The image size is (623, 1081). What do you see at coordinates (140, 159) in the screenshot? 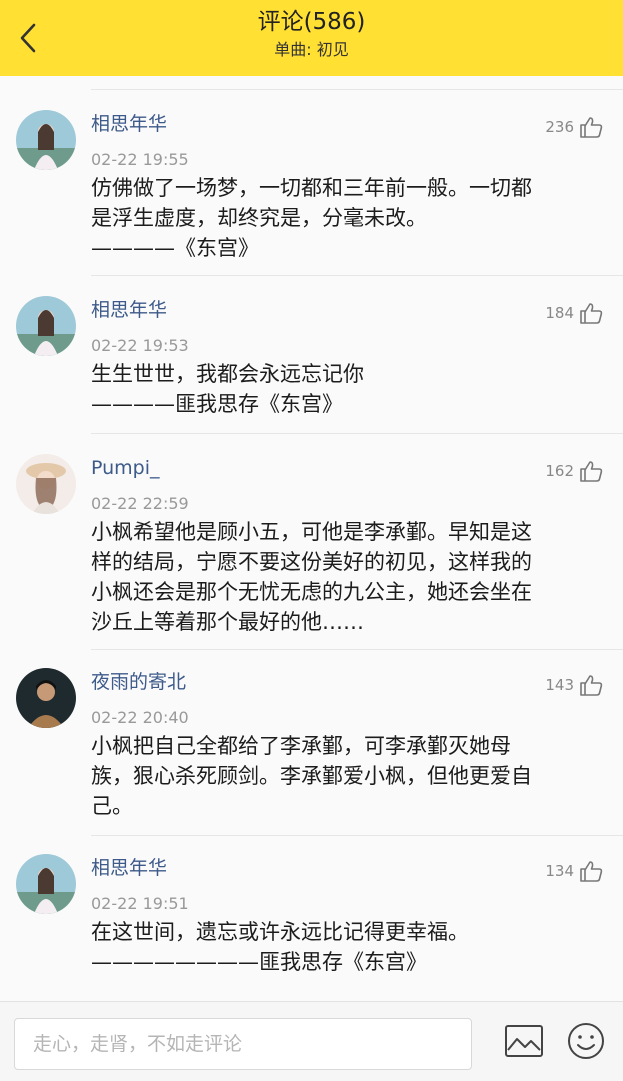
I see `comment-time: 02-22 19:55` at bounding box center [140, 159].